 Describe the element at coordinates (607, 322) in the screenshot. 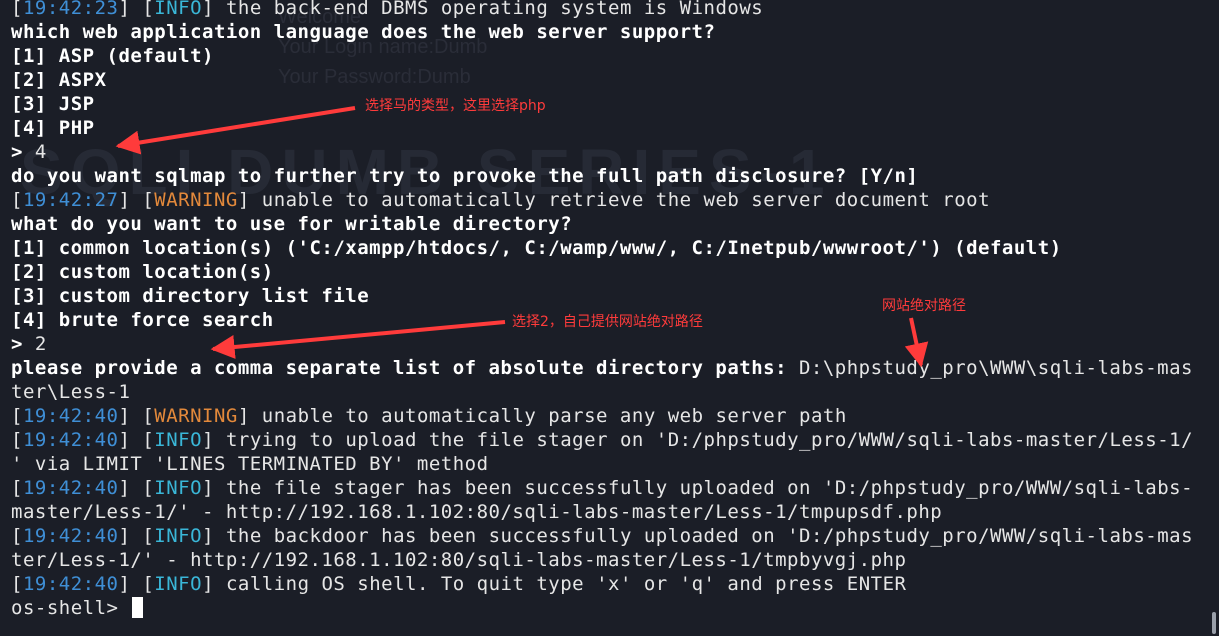

I see `annotation-choose-custom-location: 选择2，自己提供网站绝对路径` at that location.